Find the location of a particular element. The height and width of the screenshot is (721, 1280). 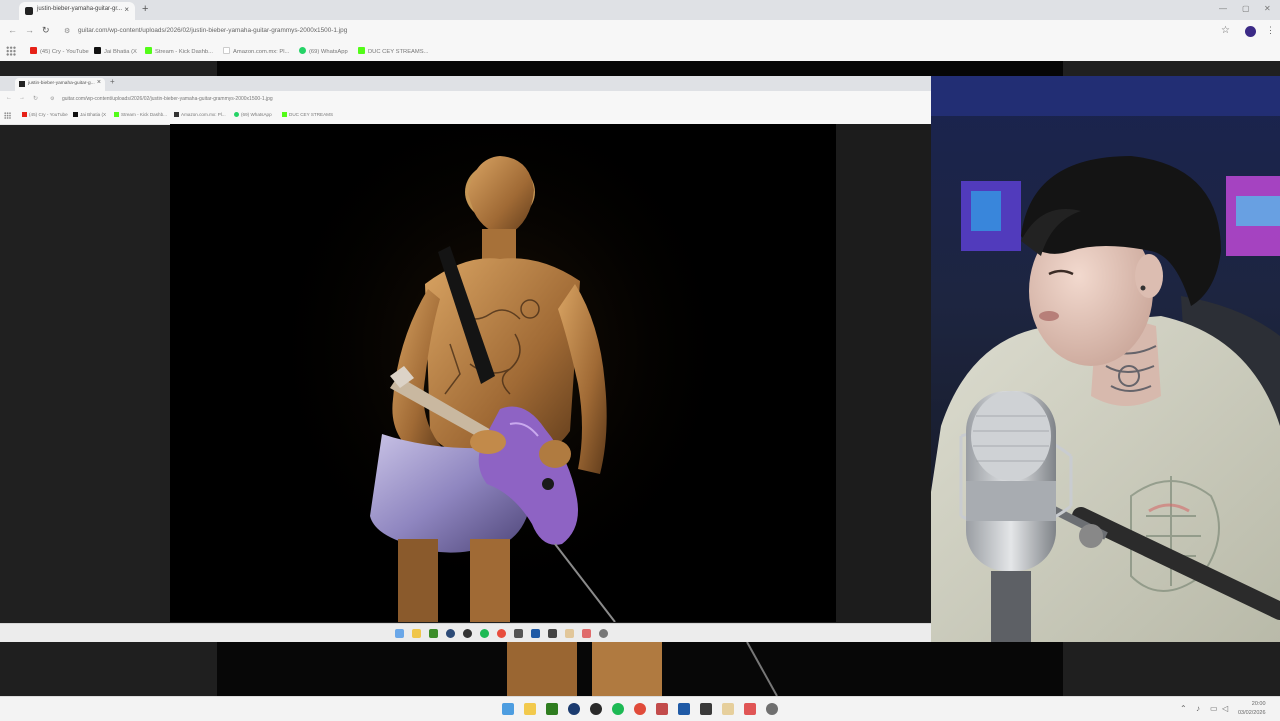

guitar-favicon-icon is located at coordinates (29, 11).